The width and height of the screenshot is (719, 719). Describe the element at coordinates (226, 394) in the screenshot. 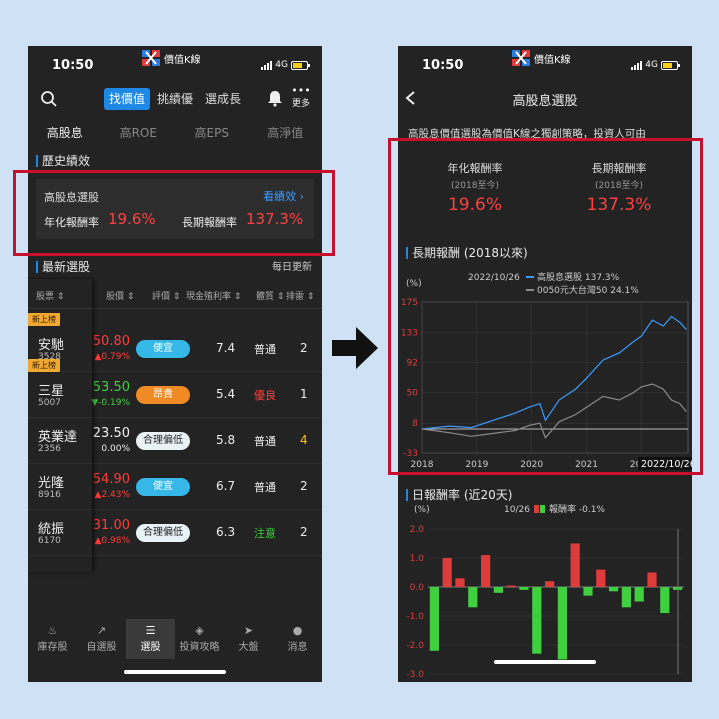

I see `cash-yield: 5.4` at that location.